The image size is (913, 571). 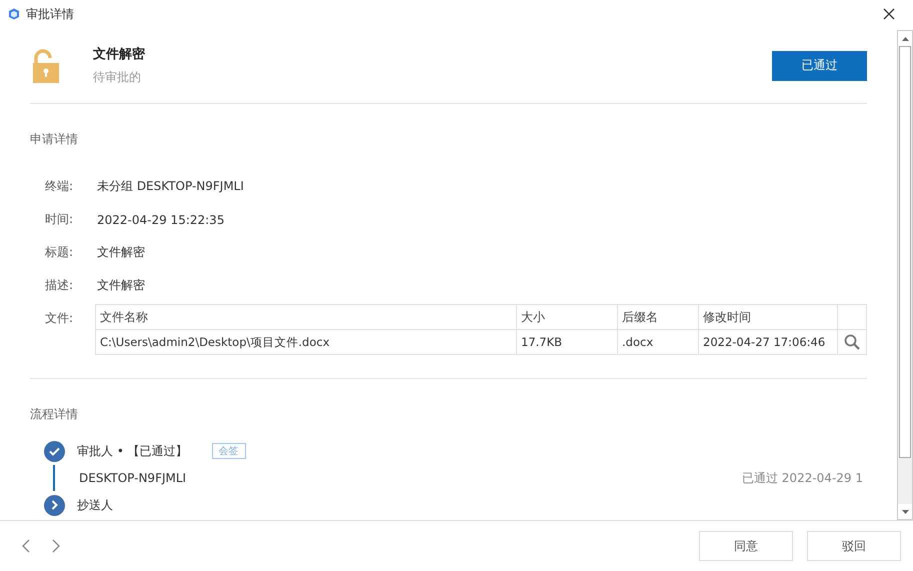 I want to click on cube-icon, so click(x=14, y=14).